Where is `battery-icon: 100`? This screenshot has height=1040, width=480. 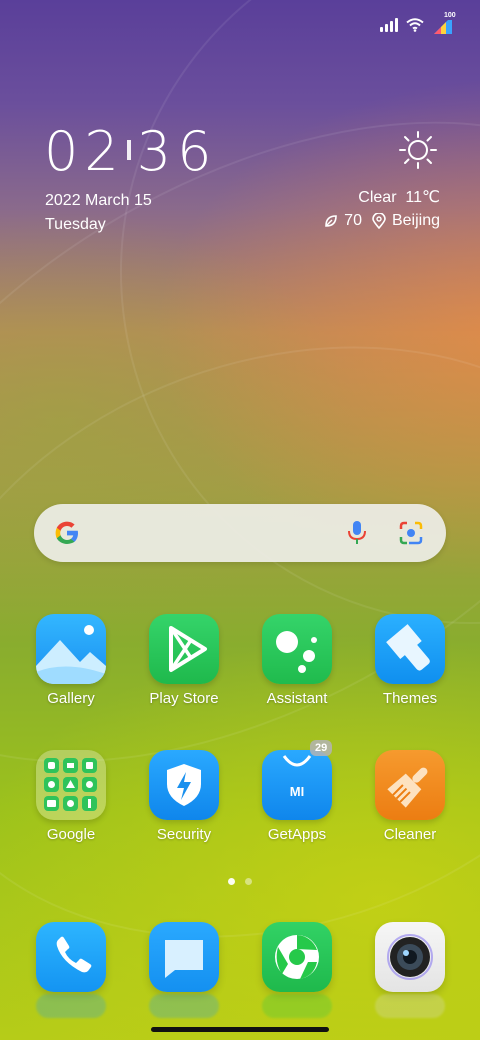 battery-icon: 100 is located at coordinates (444, 23).